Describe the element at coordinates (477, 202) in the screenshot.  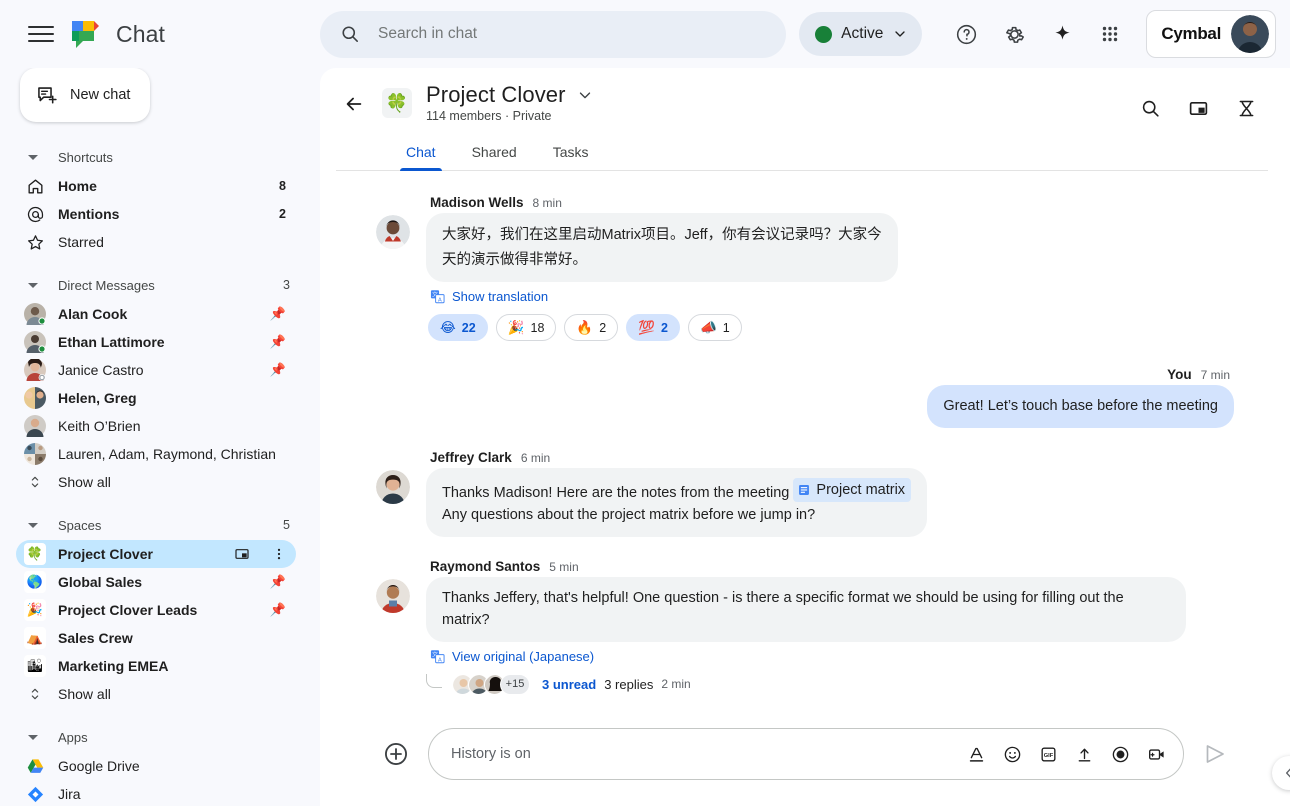
I see `message-author: Madison Wells` at that location.